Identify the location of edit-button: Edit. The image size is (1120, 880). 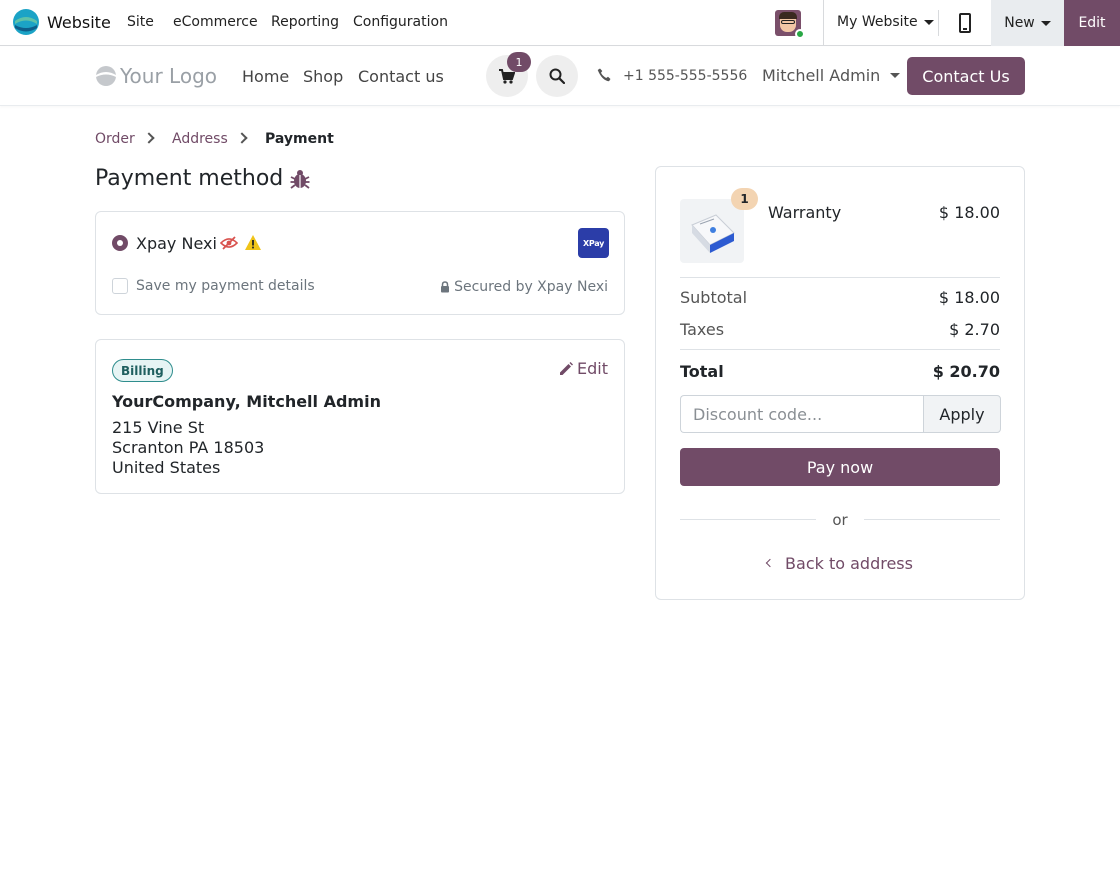
(1092, 23).